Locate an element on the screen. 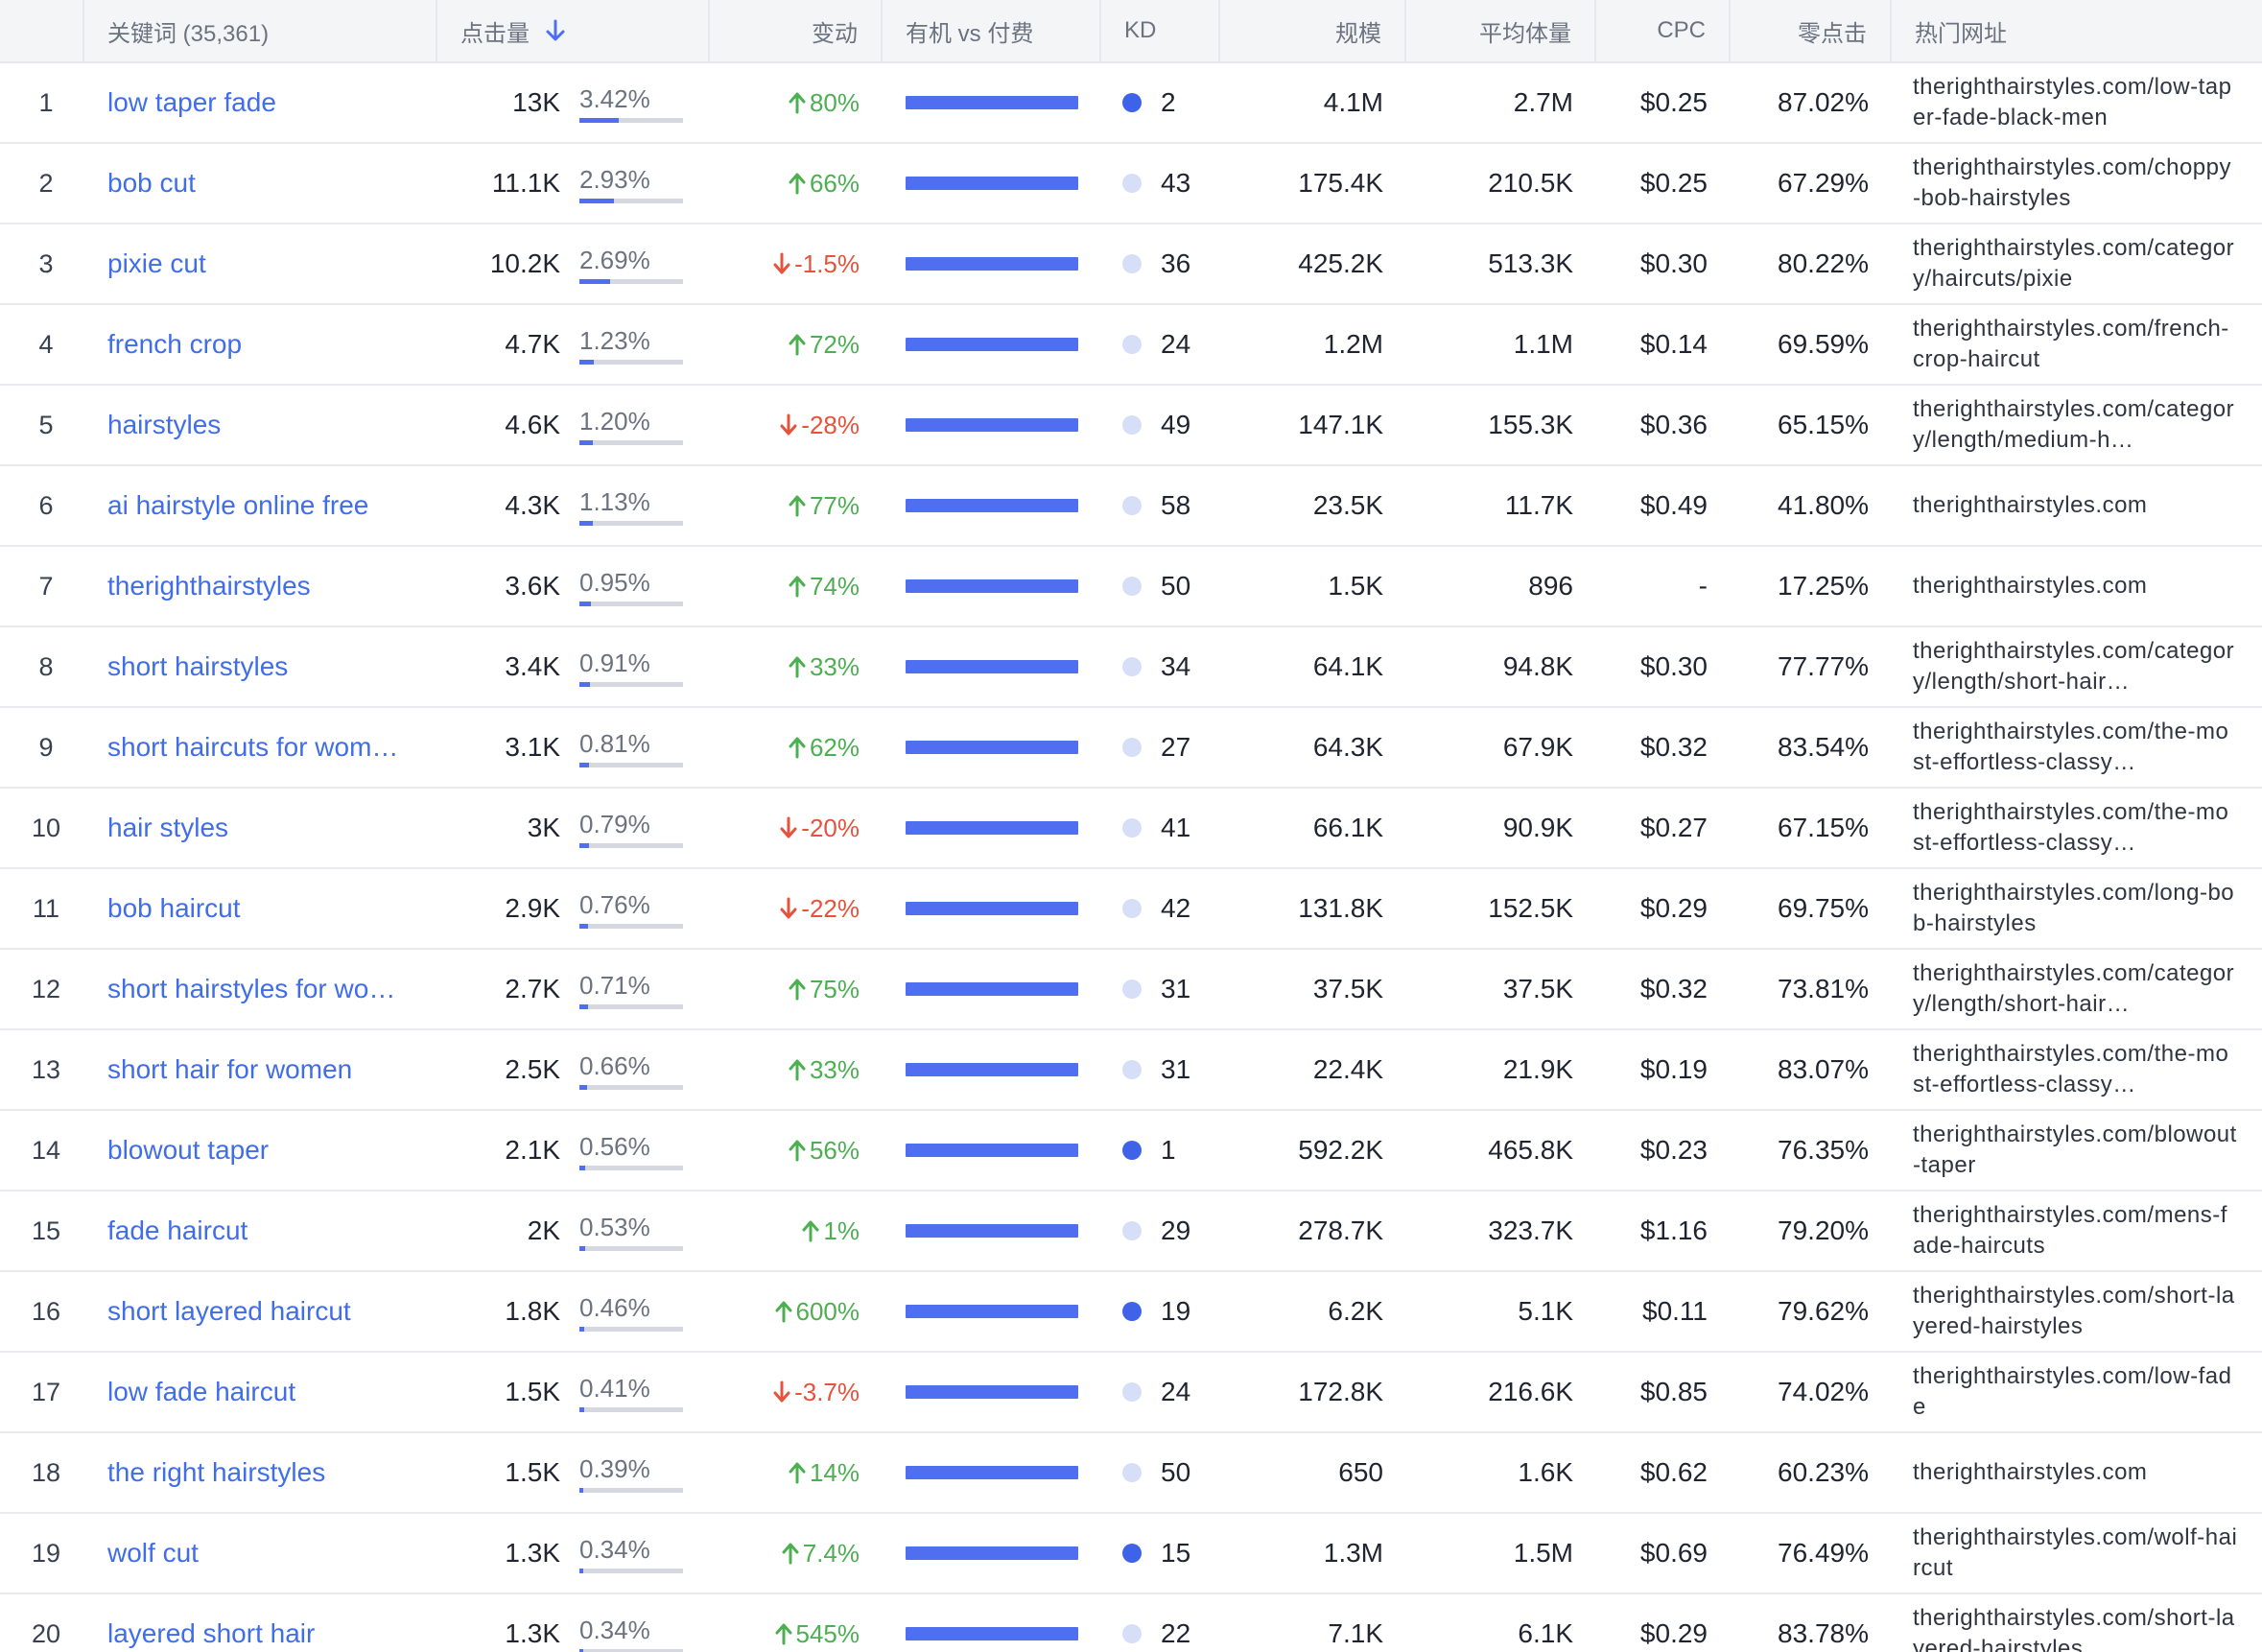 The width and height of the screenshot is (2262, 1652). keyword-link: bob cut is located at coordinates (260, 184).